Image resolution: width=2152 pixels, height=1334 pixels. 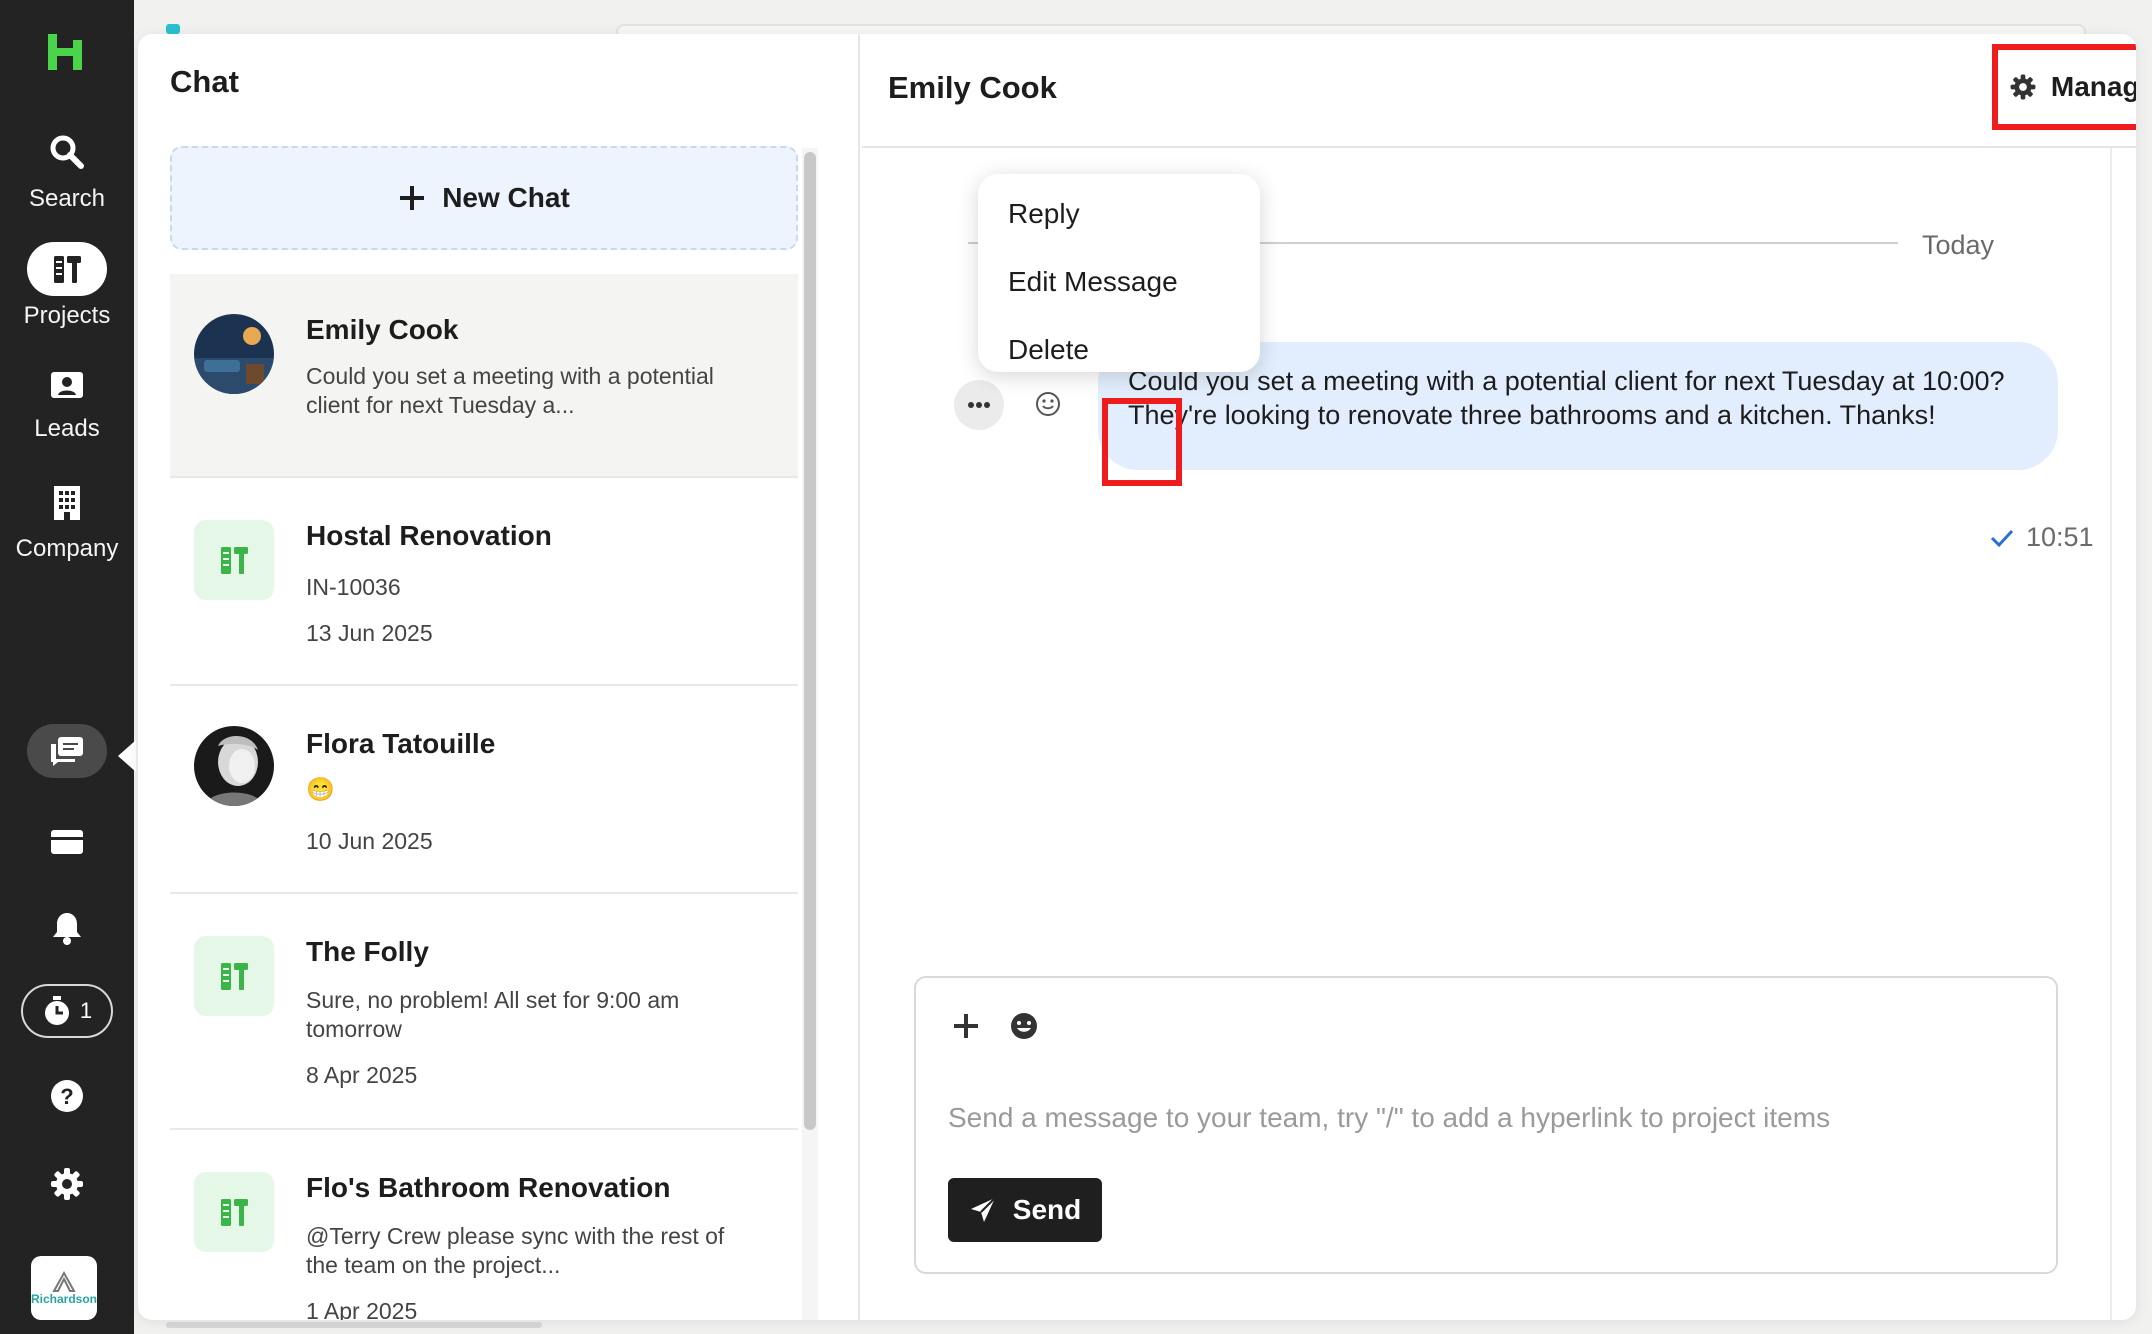 I want to click on conversation-date: 13 Jun 2025, so click(x=369, y=633).